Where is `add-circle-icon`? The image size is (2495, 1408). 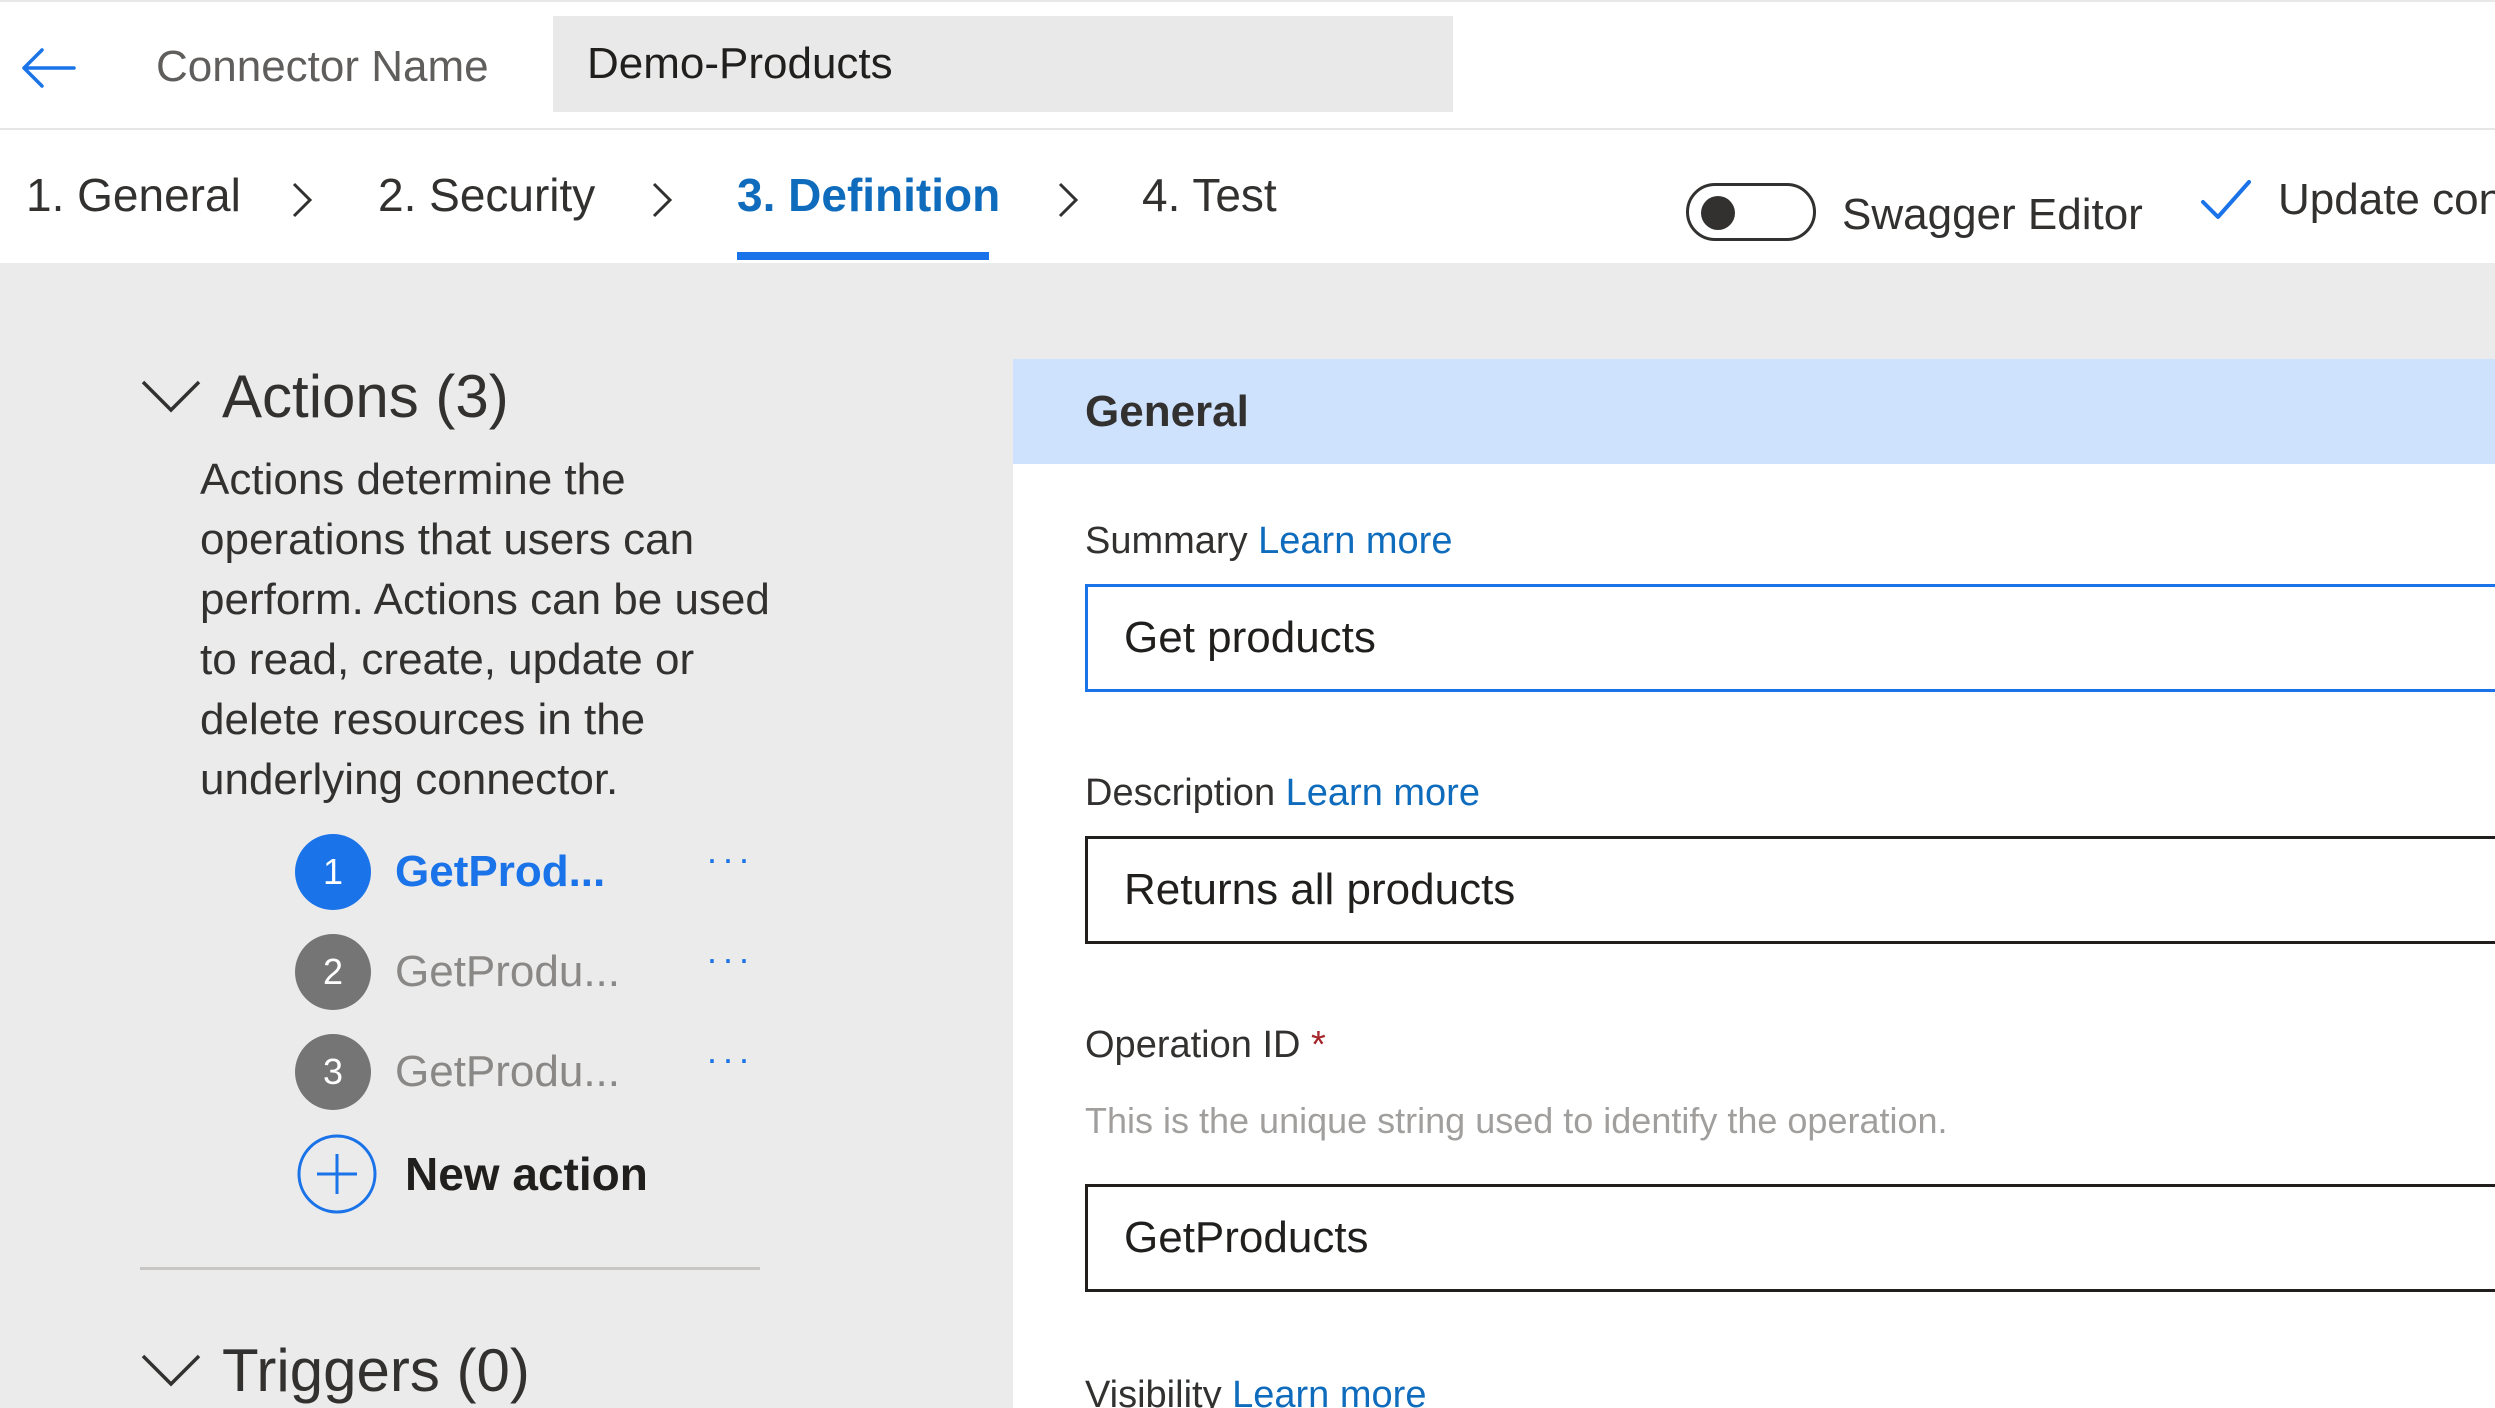
add-circle-icon is located at coordinates (337, 1174).